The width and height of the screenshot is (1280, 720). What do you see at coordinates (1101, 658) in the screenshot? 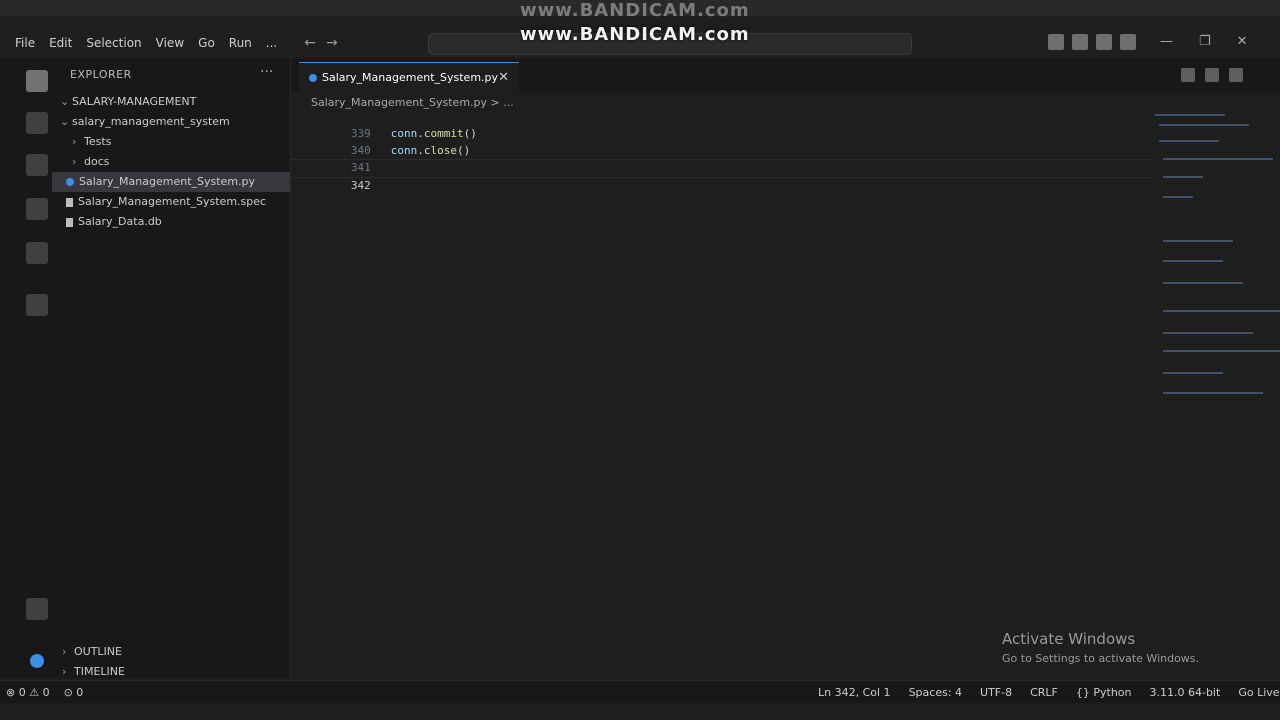
I see `activate-subtitle: Go to Settings to activate Windows.` at bounding box center [1101, 658].